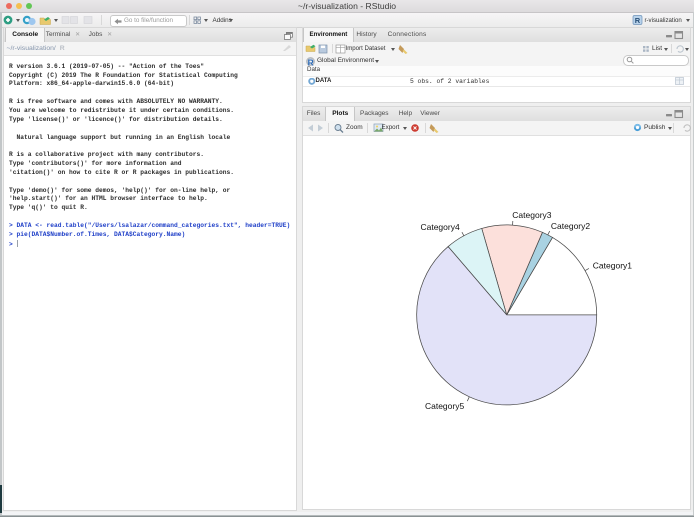 The width and height of the screenshot is (694, 517). What do you see at coordinates (570, 226) in the screenshot?
I see `svg-text: Category2` at bounding box center [570, 226].